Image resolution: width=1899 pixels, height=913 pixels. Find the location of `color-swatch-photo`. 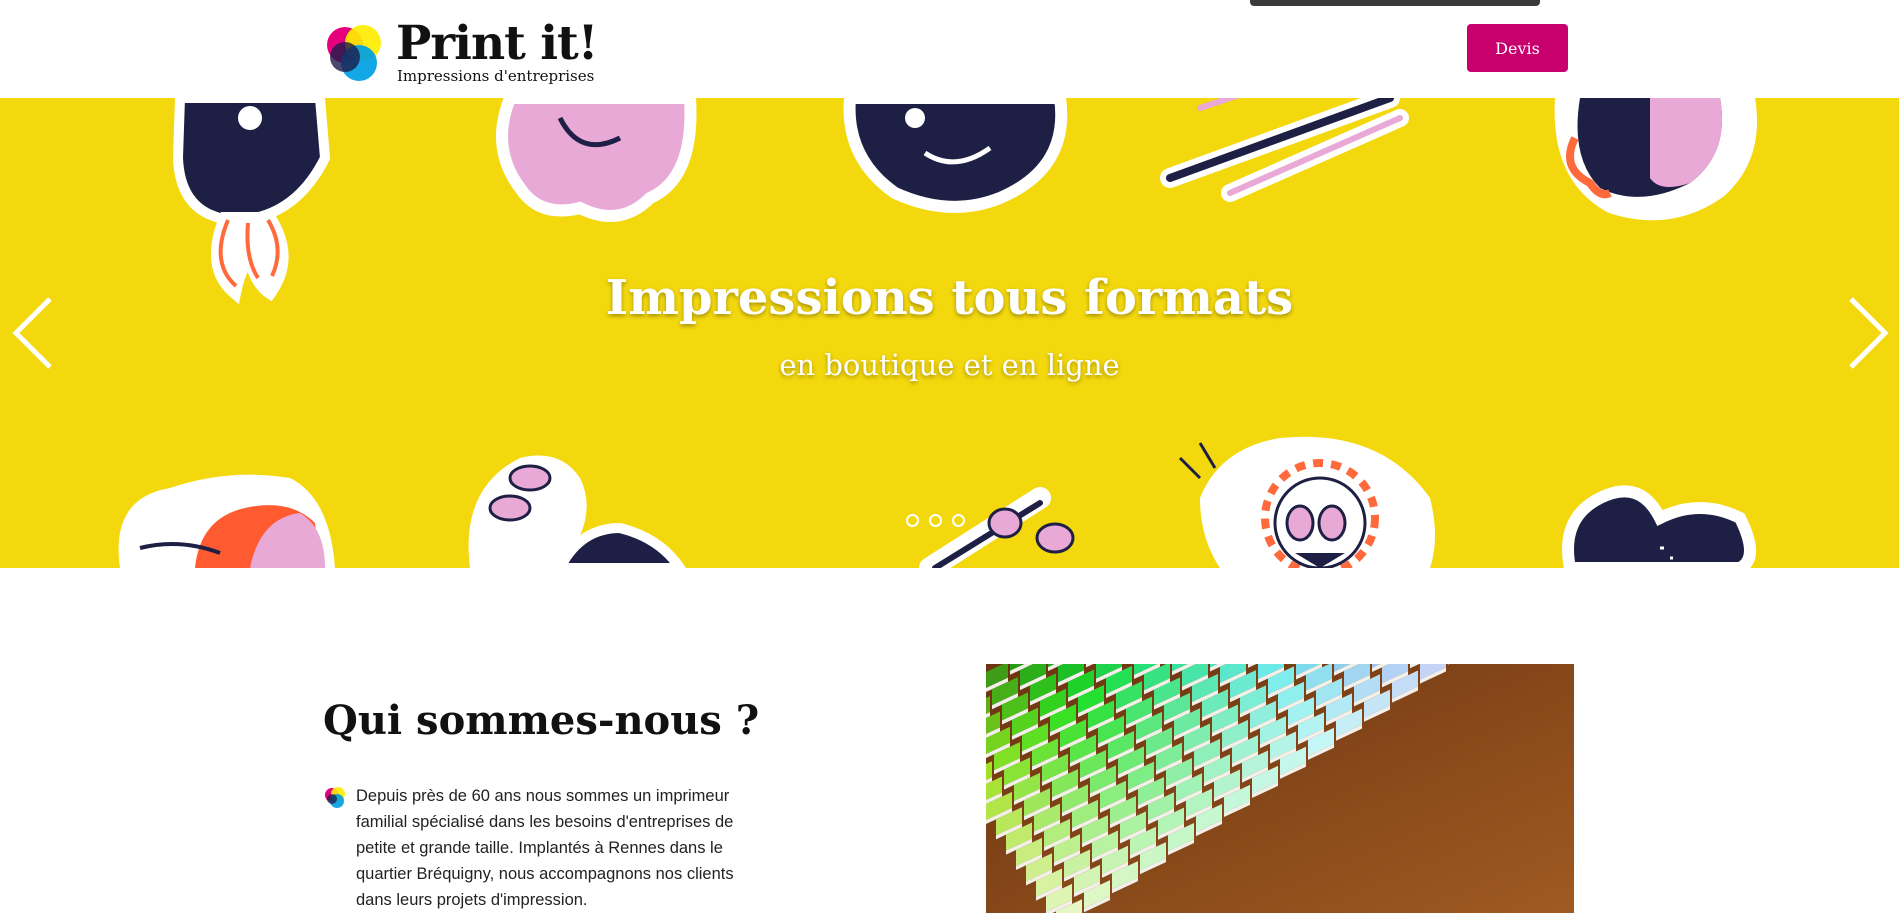

color-swatch-photo is located at coordinates (1280, 788).